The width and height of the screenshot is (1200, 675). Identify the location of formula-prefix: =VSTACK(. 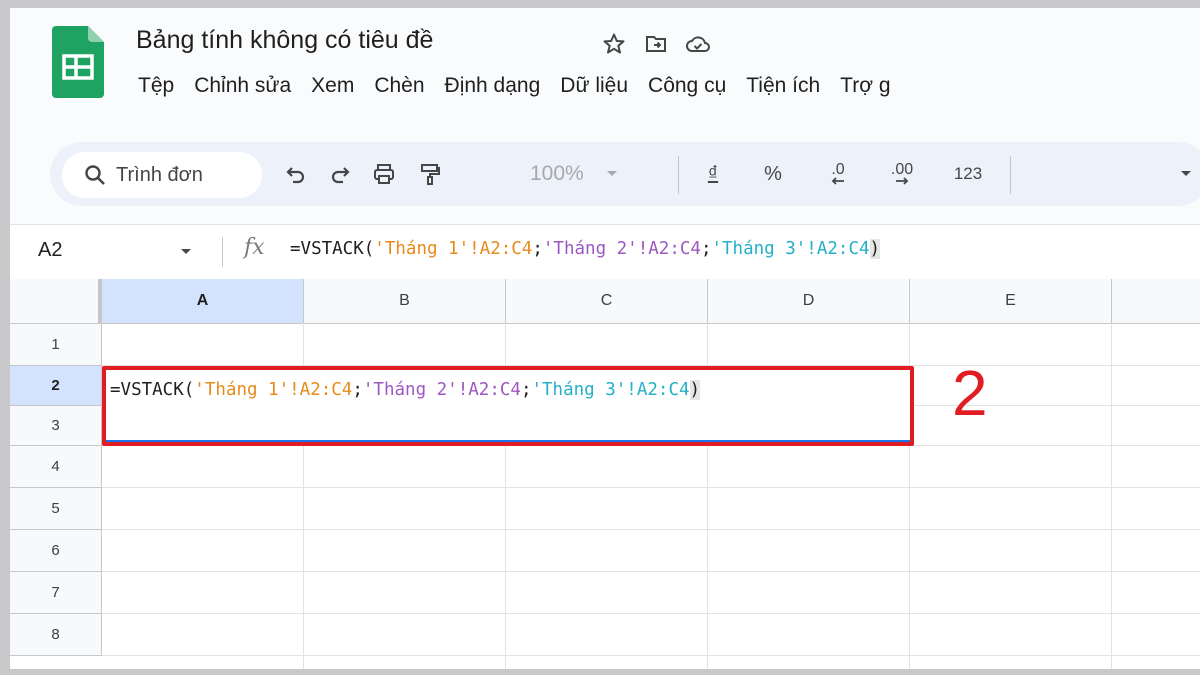
(332, 249).